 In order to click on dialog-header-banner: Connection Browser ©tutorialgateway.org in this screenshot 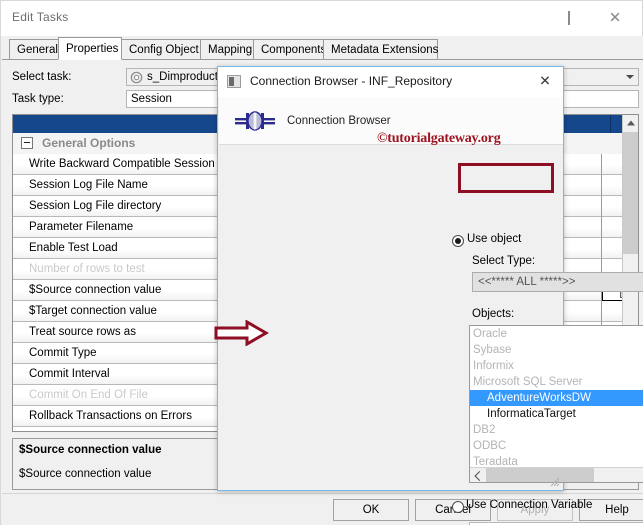, I will do `click(391, 121)`.